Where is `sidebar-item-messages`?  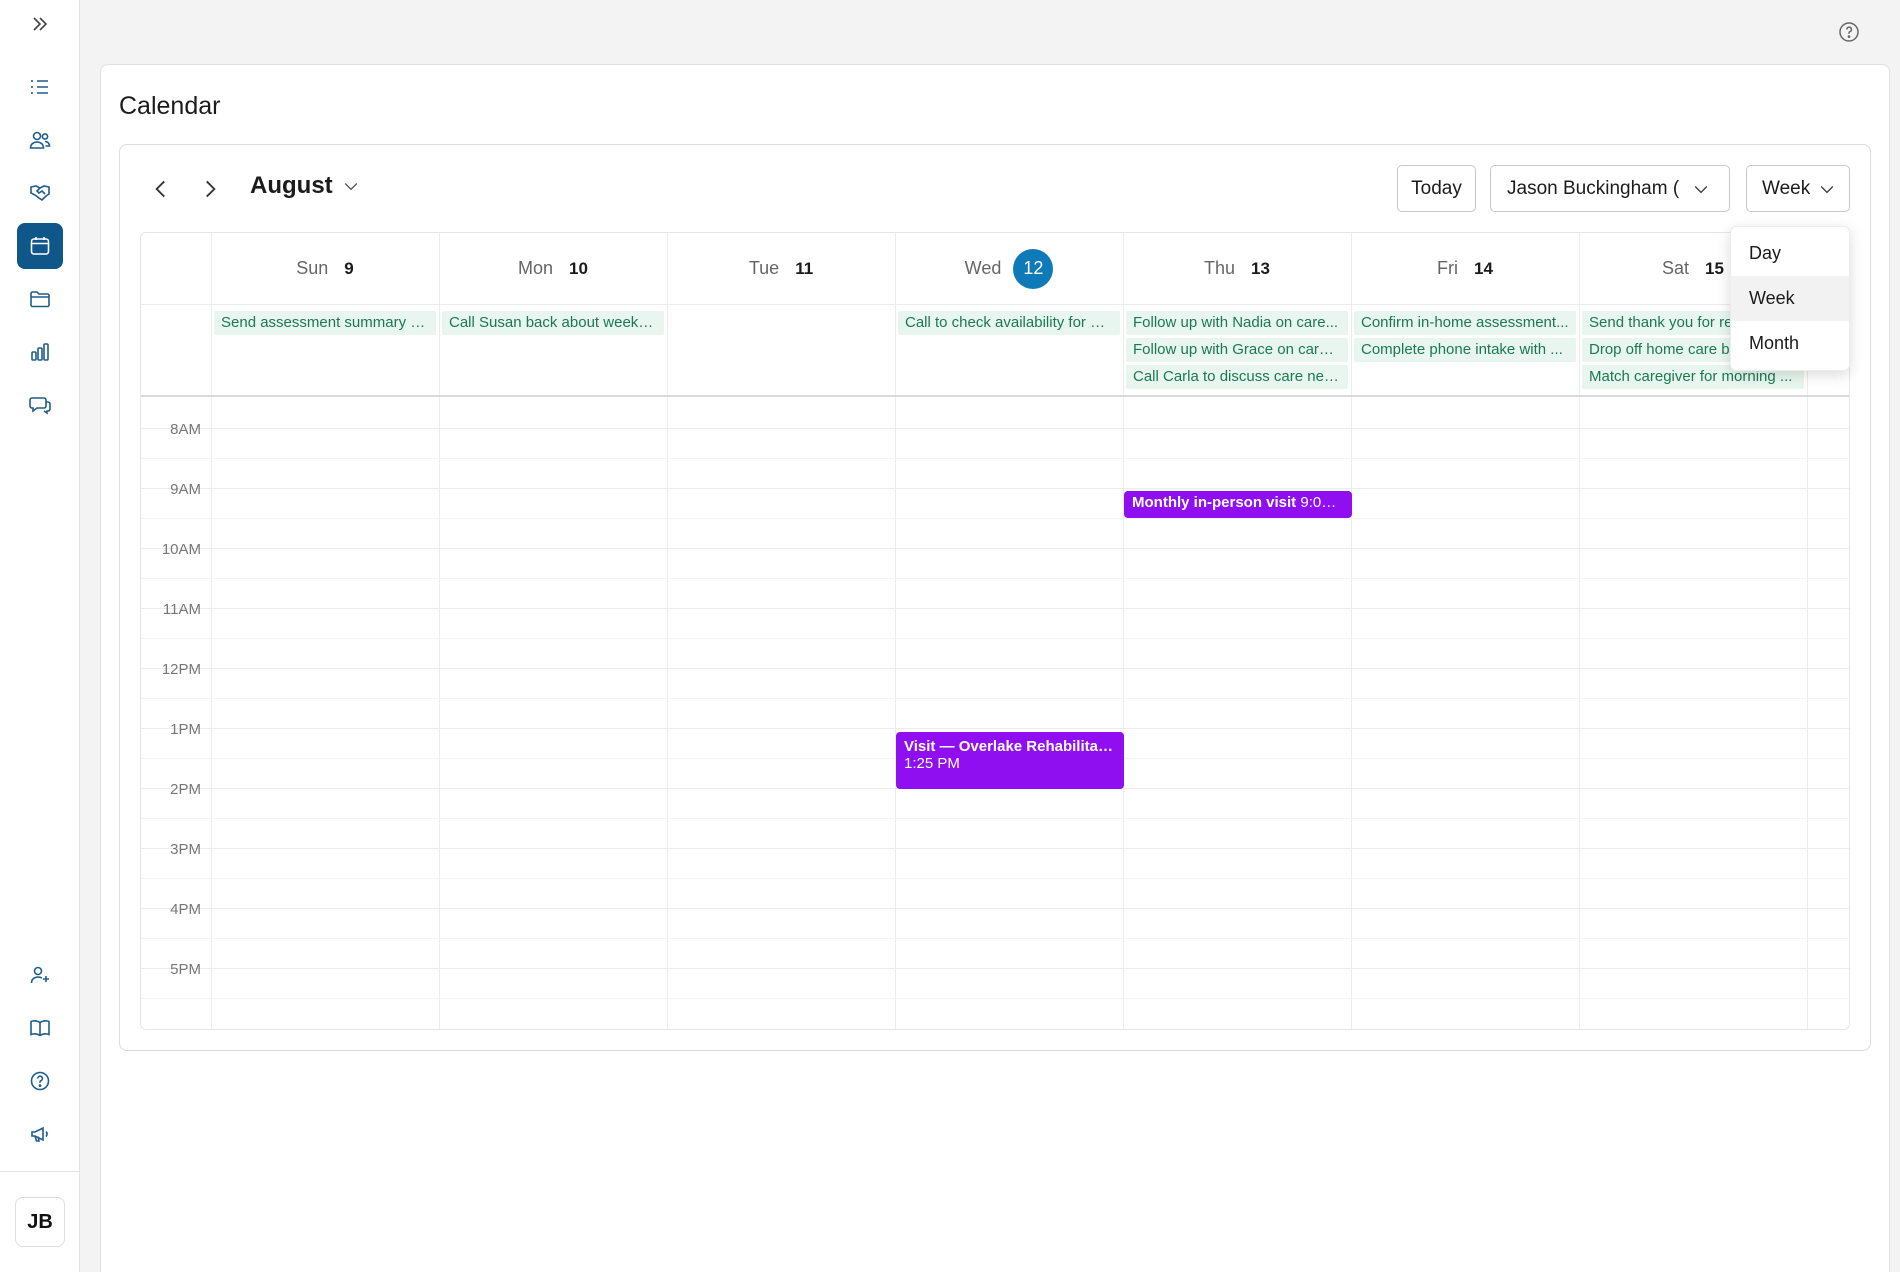
sidebar-item-messages is located at coordinates (40, 405).